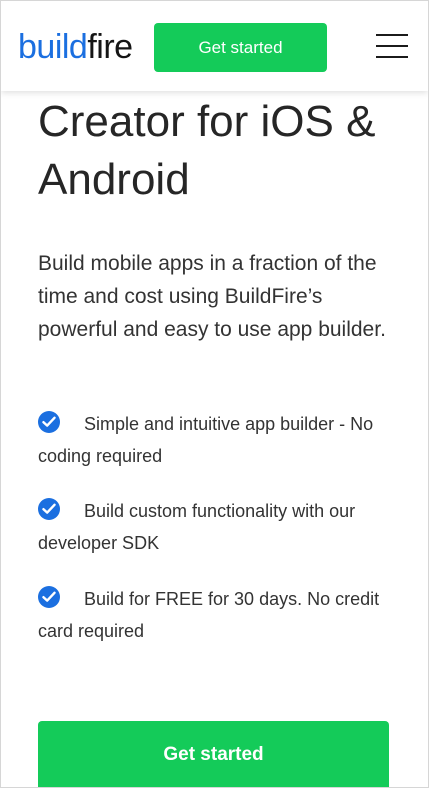 This screenshot has width=429, height=788. Describe the element at coordinates (110, 47) in the screenshot. I see `logo-text-fire: fire` at that location.